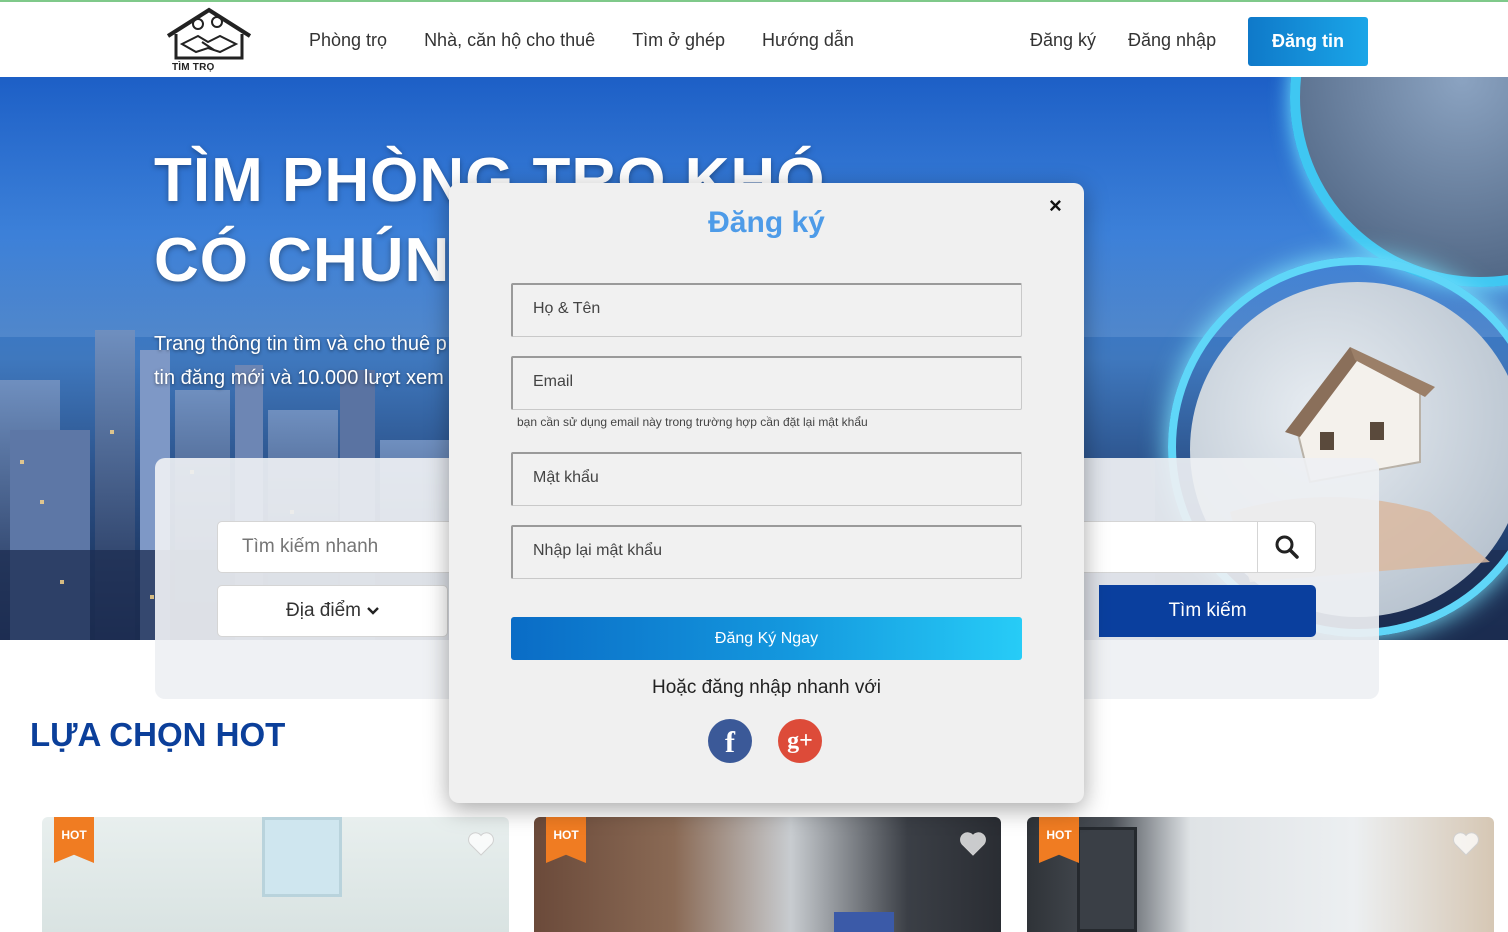  Describe the element at coordinates (763, 382) in the screenshot. I see `email-input` at that location.